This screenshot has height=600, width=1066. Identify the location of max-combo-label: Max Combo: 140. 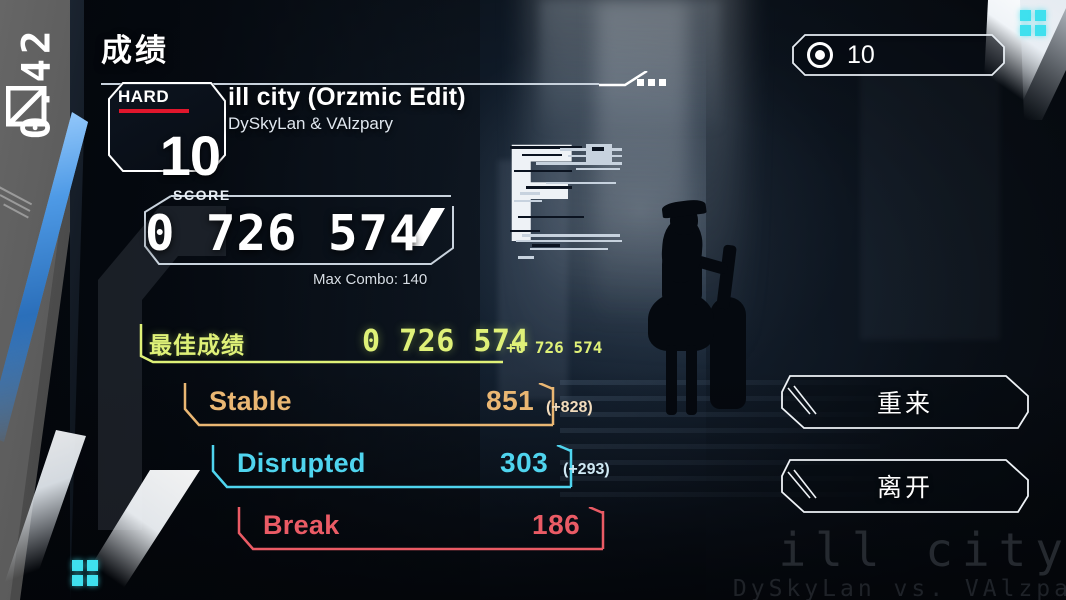
(370, 279).